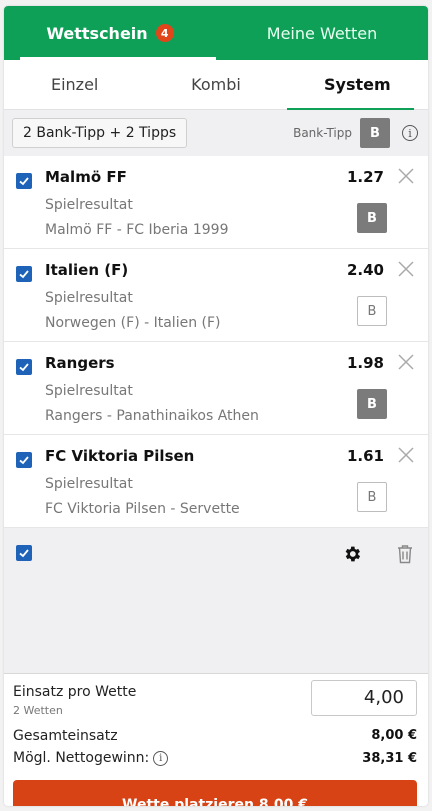 The height and width of the screenshot is (811, 432). Describe the element at coordinates (164, 33) in the screenshot. I see `betslip-count-badge: 4` at that location.